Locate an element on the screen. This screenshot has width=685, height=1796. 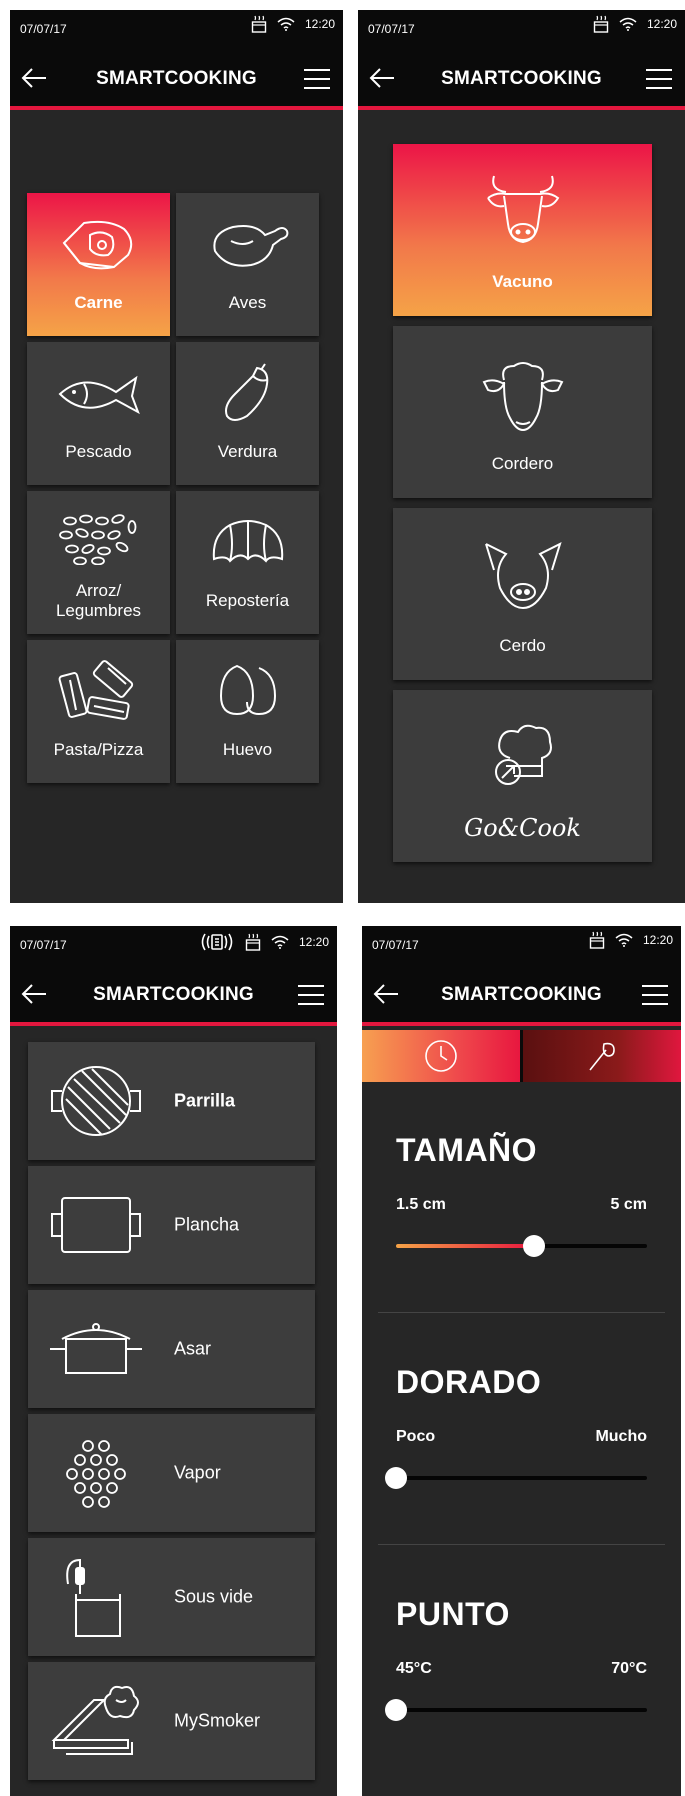
slider-max-label: Mucho is located at coordinates (621, 1436).